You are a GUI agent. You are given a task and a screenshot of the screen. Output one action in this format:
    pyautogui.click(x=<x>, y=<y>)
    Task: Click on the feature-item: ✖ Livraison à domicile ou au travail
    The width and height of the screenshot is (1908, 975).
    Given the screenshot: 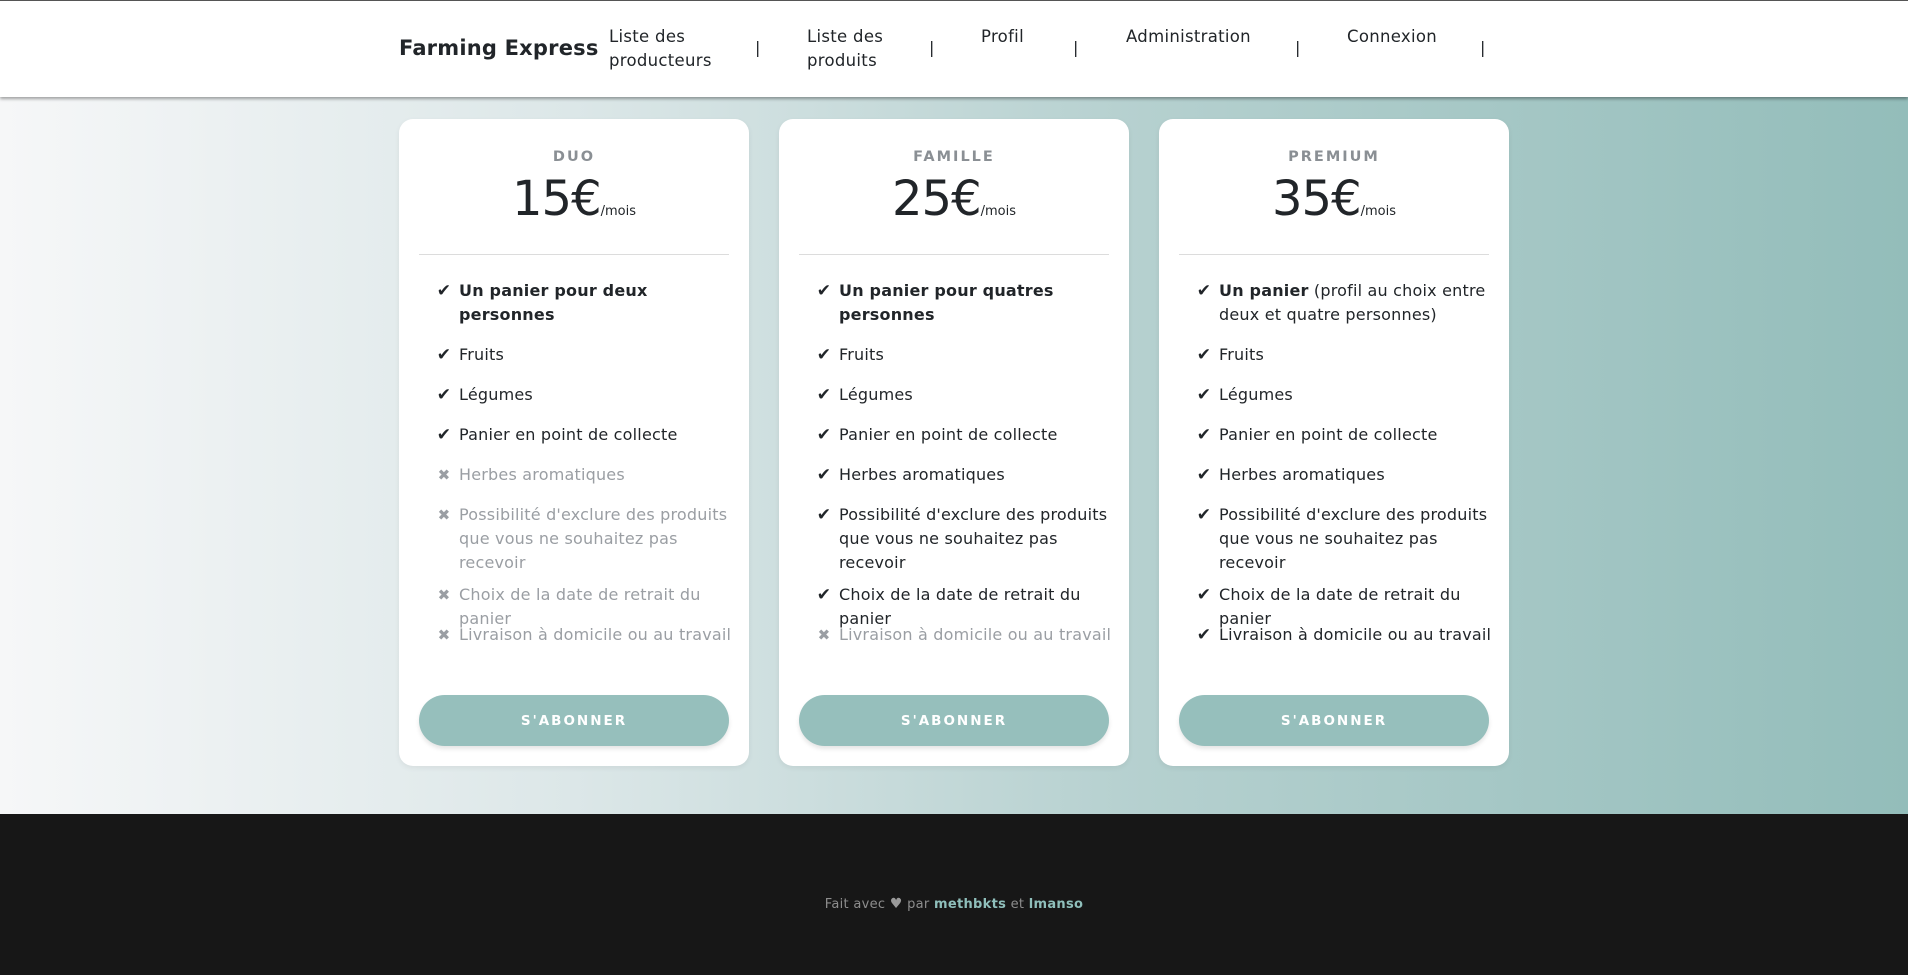 What is the action you would take?
    pyautogui.click(x=585, y=635)
    